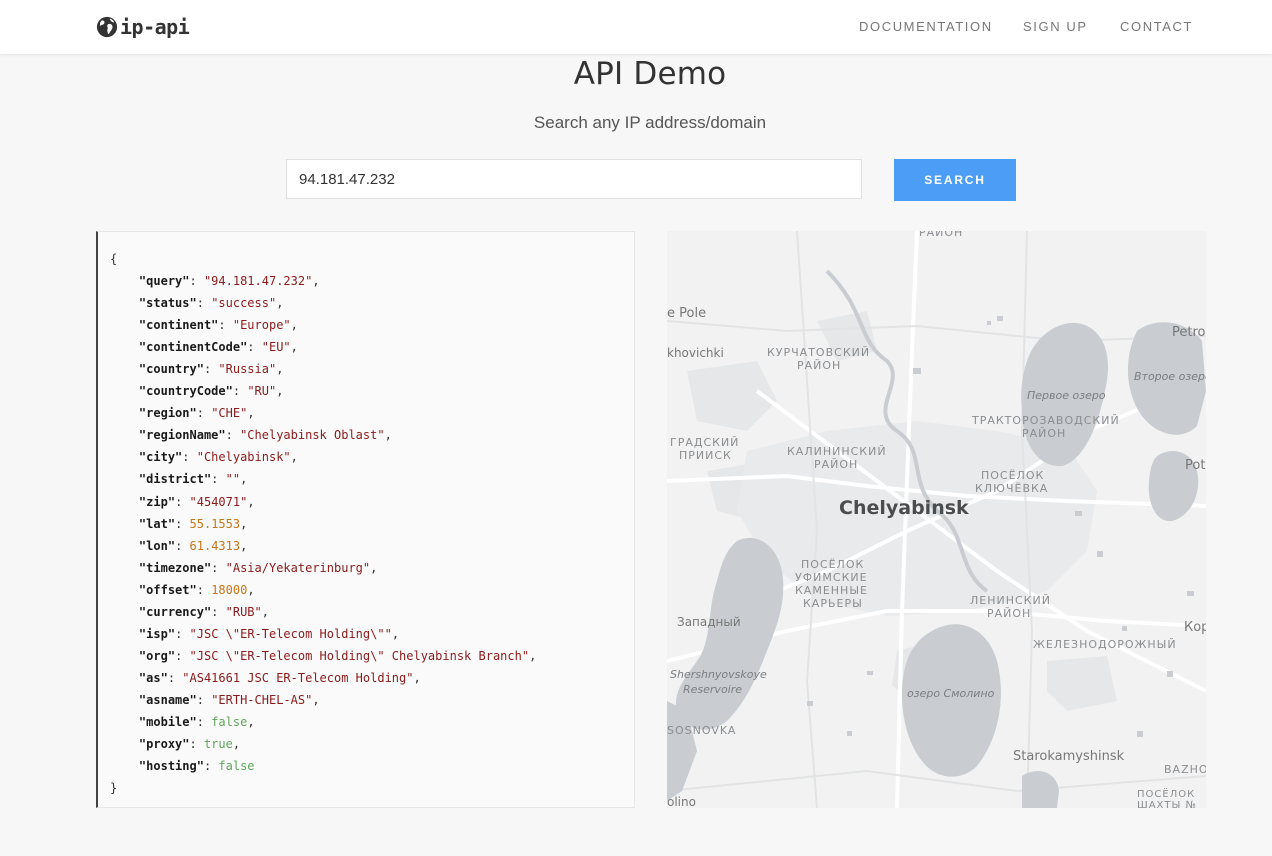  I want to click on json-key: currency, so click(175, 611).